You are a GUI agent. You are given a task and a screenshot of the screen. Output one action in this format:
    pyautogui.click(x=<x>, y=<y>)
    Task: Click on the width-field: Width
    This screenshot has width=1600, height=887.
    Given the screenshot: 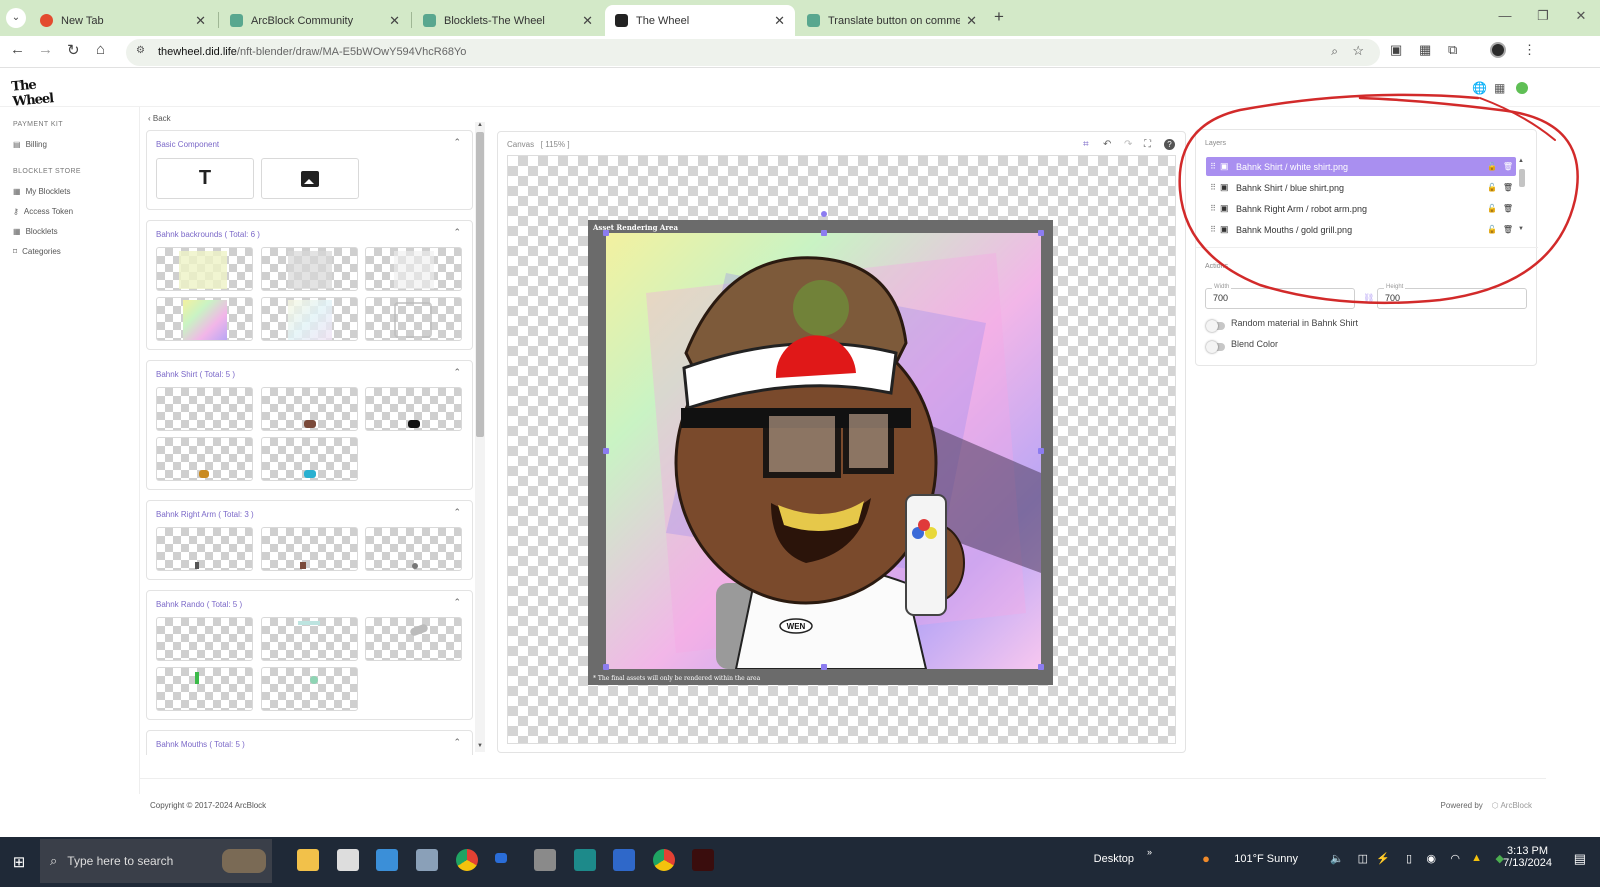 What is the action you would take?
    pyautogui.click(x=1280, y=296)
    